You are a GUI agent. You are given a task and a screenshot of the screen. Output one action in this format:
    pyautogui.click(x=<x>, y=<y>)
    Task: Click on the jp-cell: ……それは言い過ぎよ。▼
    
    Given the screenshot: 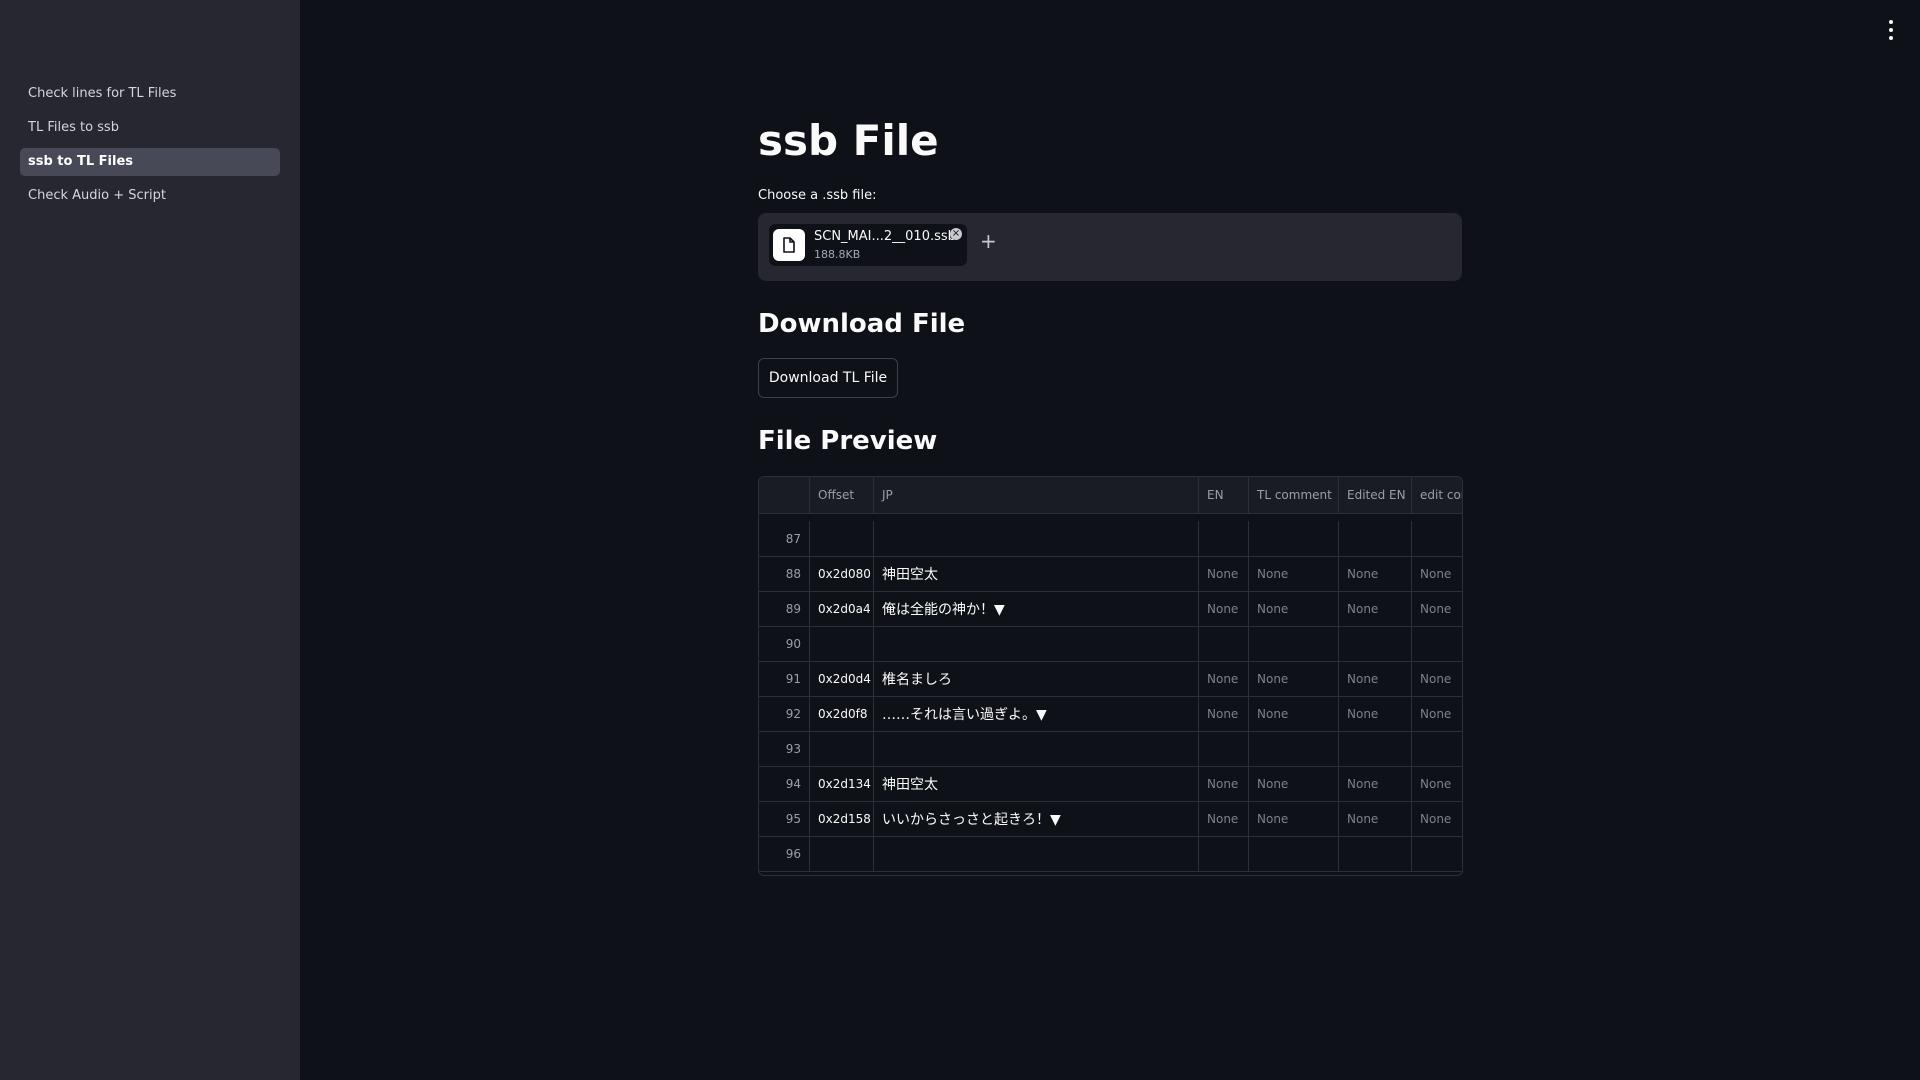 What is the action you would take?
    pyautogui.click(x=1036, y=713)
    